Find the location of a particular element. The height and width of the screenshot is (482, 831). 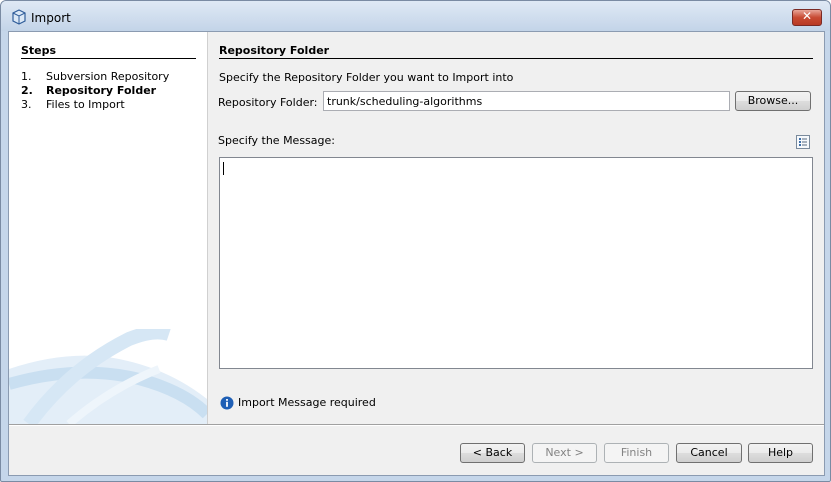

steps-title: Steps is located at coordinates (39, 50).